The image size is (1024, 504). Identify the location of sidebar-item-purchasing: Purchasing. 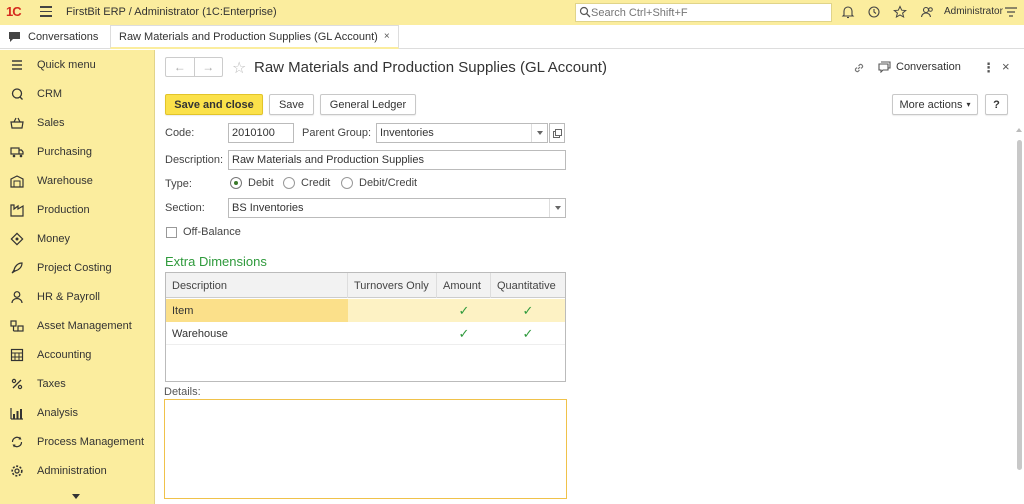
(77, 152).